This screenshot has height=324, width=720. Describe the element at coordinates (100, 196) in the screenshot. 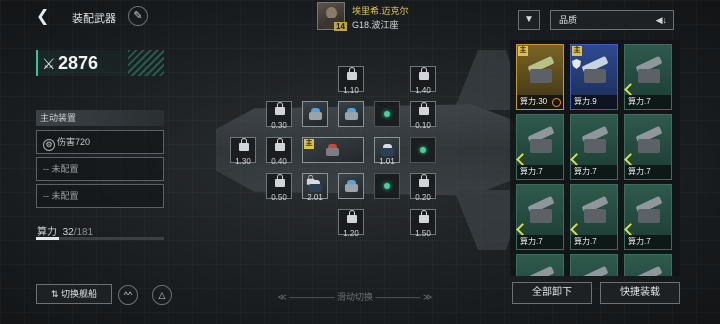

I see `active-slot-3: -- 未配置` at that location.